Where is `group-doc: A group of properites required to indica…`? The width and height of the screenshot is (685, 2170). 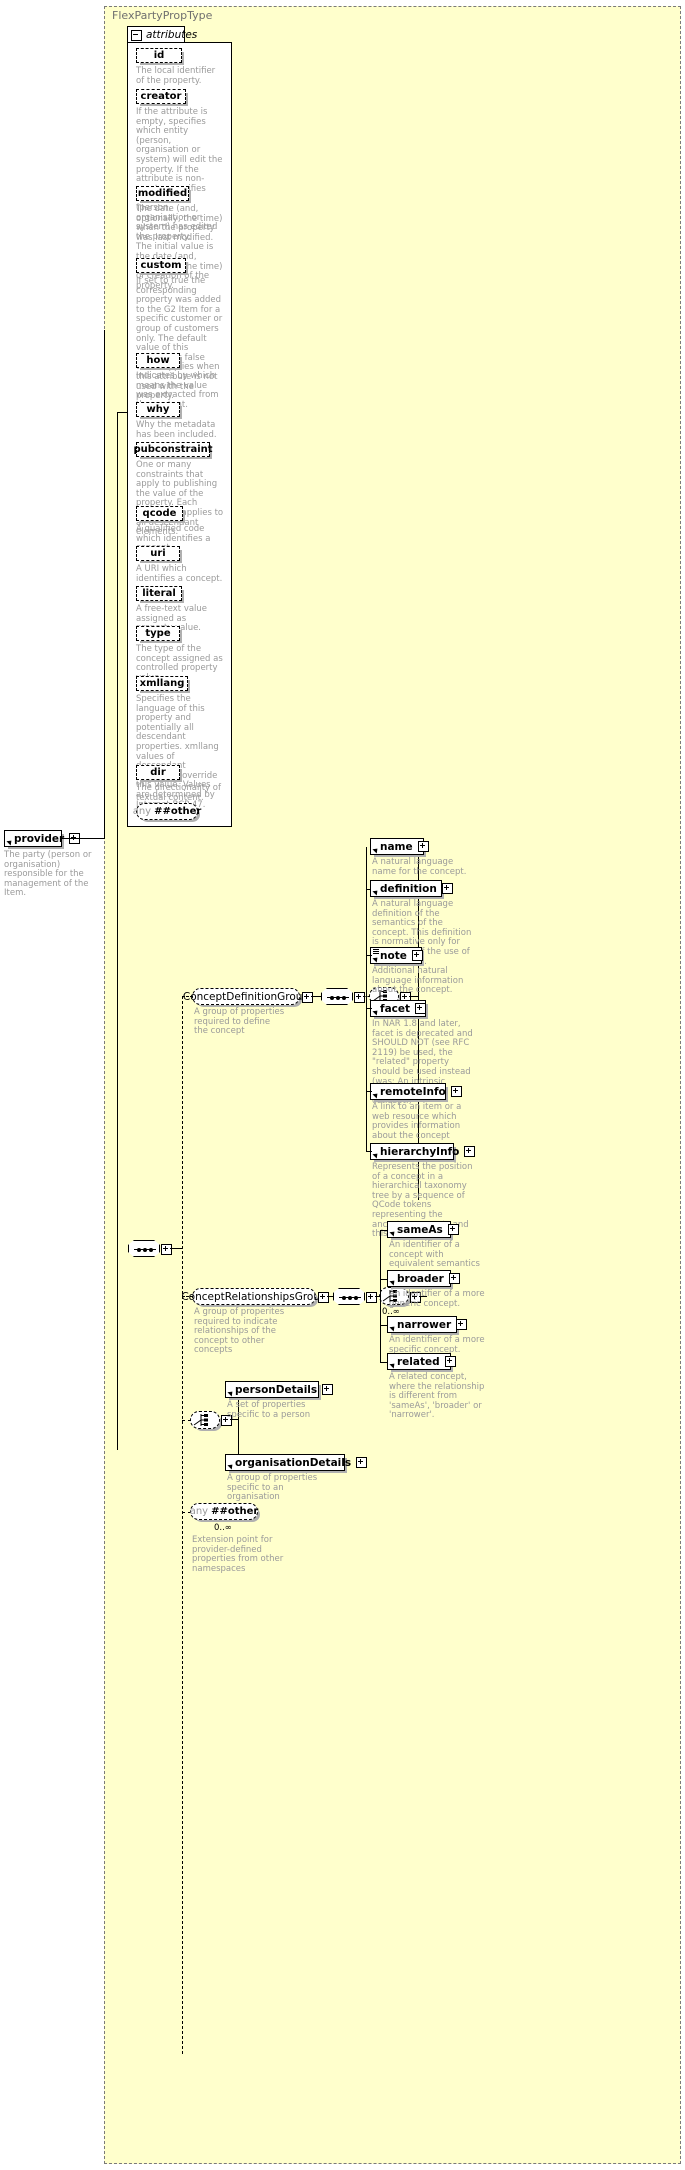
group-doc: A group of properites required to indica… is located at coordinates (239, 1331).